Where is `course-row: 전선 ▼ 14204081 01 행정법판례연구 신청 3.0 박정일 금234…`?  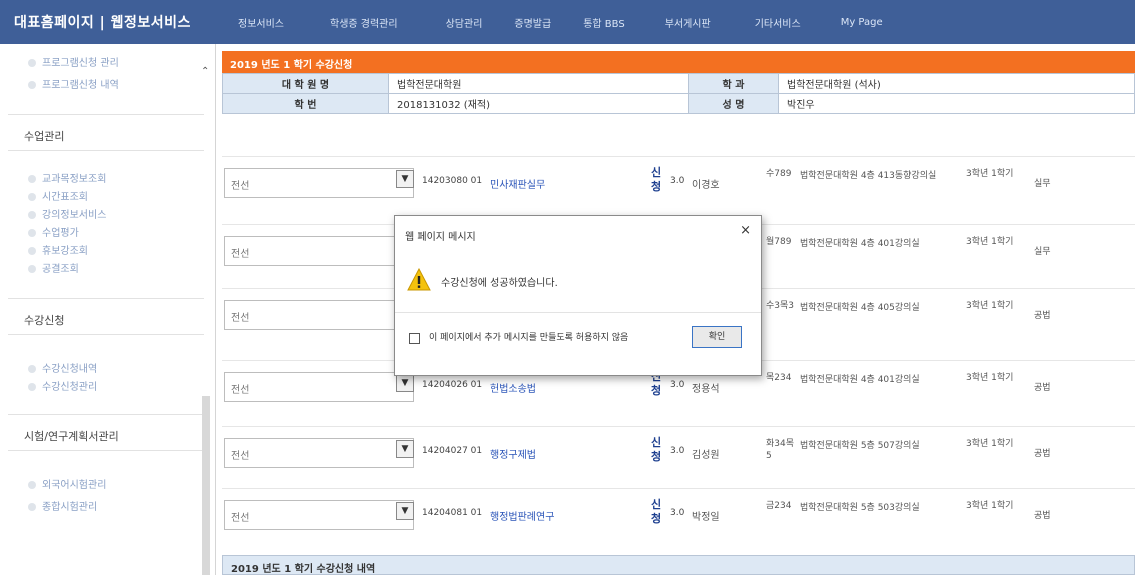 course-row: 전선 ▼ 14204081 01 행정법판례연구 신청 3.0 박정일 금234… is located at coordinates (678, 514).